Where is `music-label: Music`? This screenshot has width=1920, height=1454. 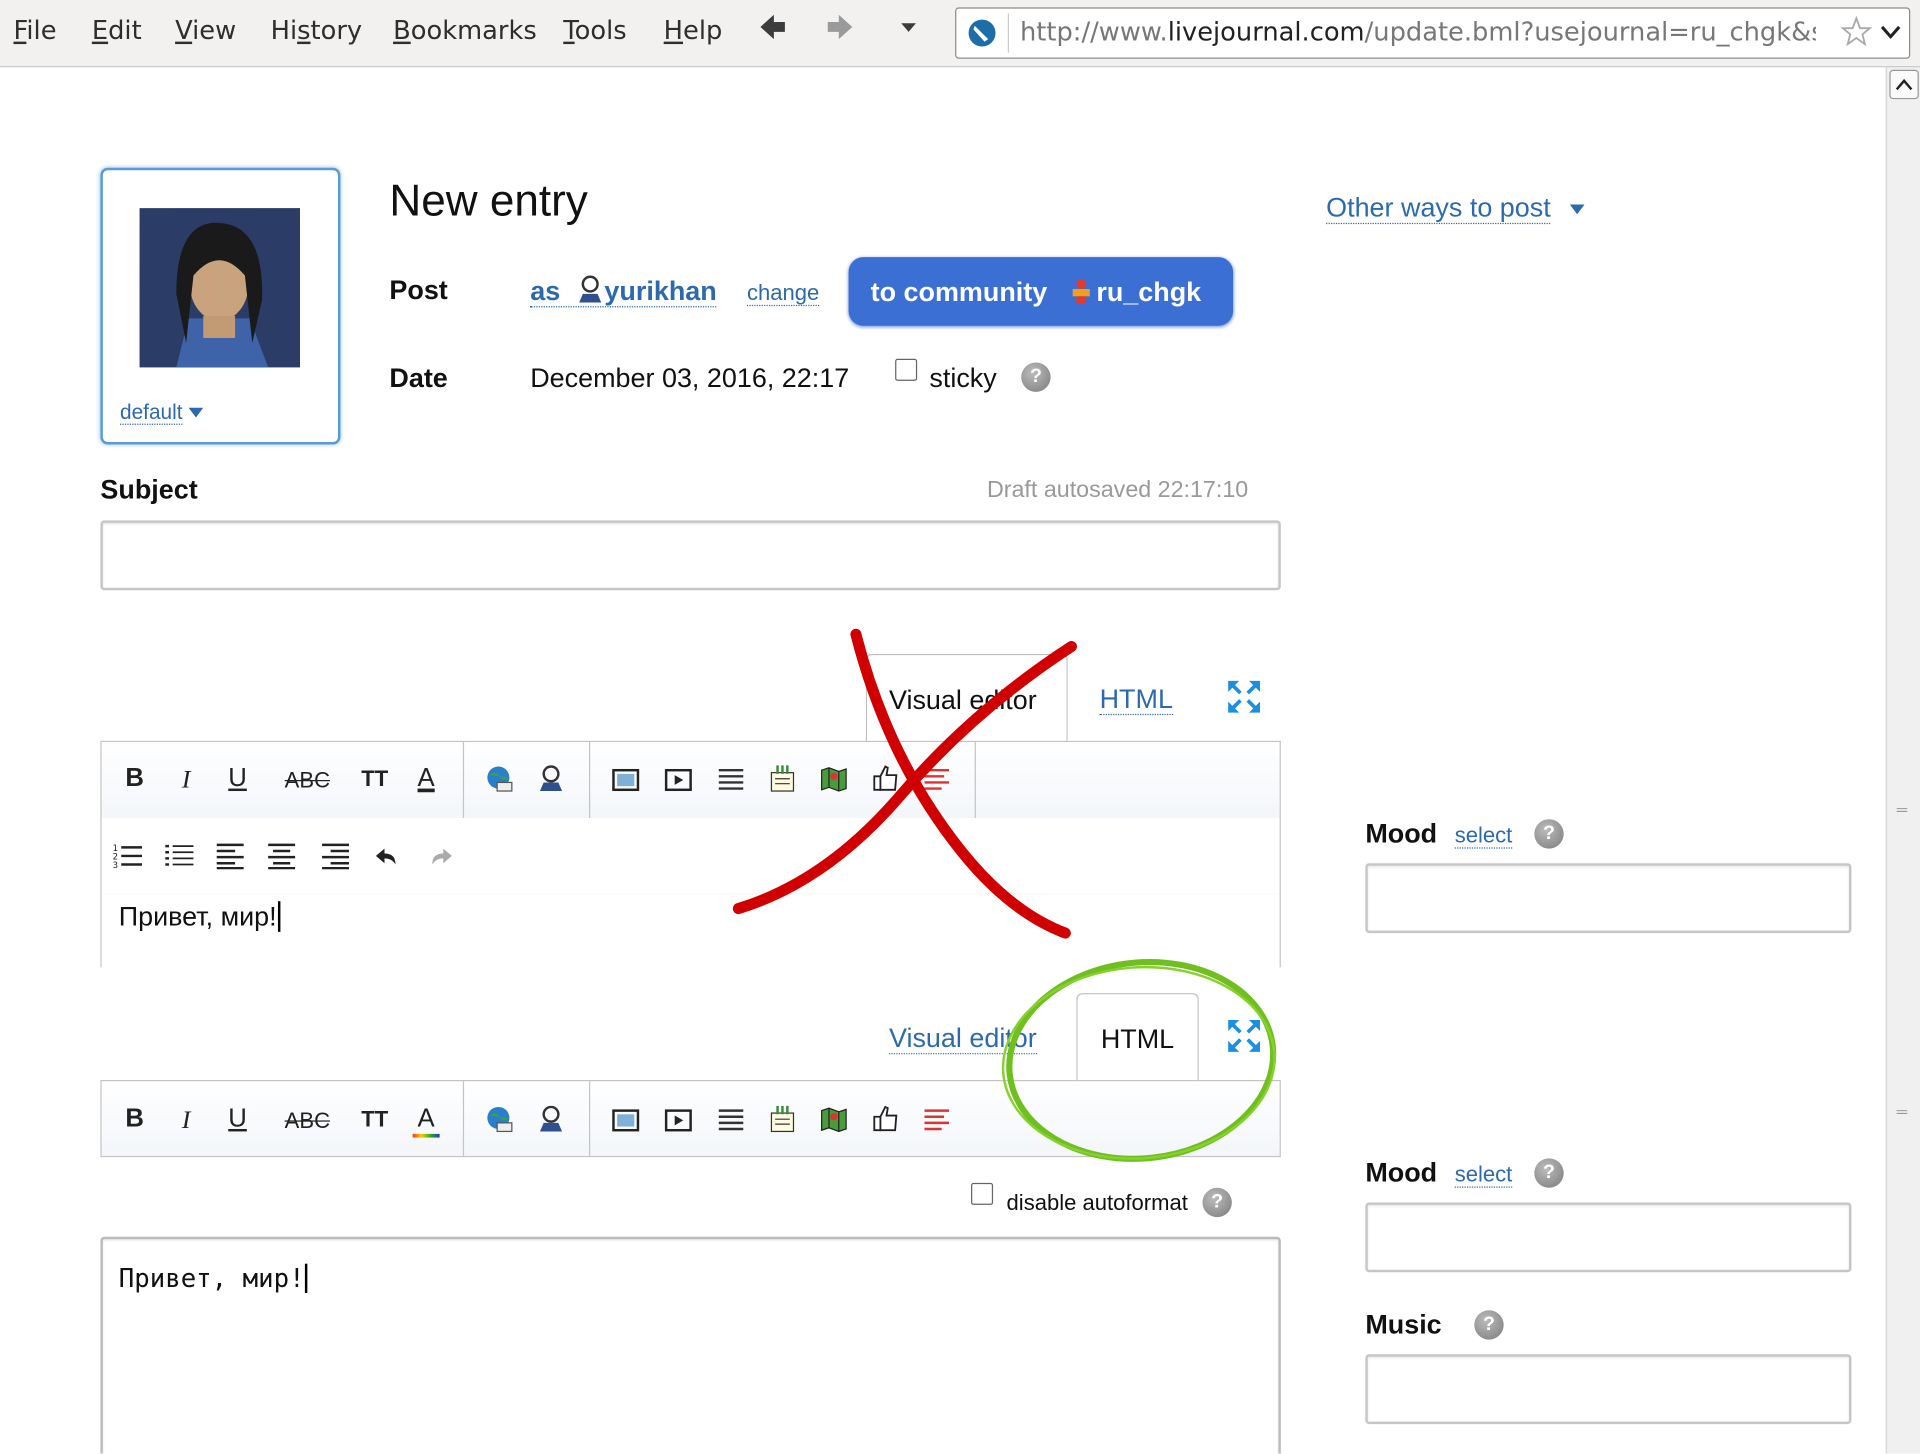
music-label: Music is located at coordinates (1403, 1324).